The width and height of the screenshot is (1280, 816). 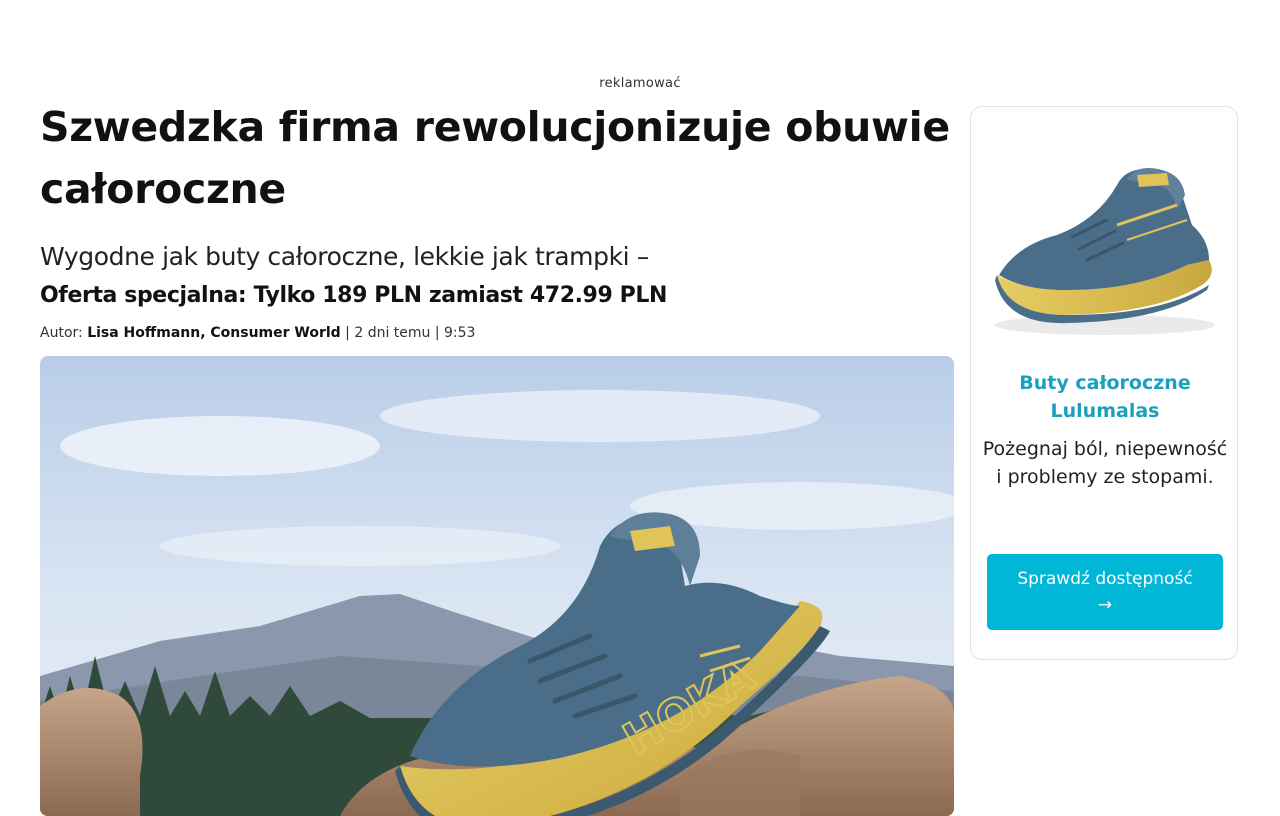 I want to click on ad-label: reklamować, so click(x=640, y=83).